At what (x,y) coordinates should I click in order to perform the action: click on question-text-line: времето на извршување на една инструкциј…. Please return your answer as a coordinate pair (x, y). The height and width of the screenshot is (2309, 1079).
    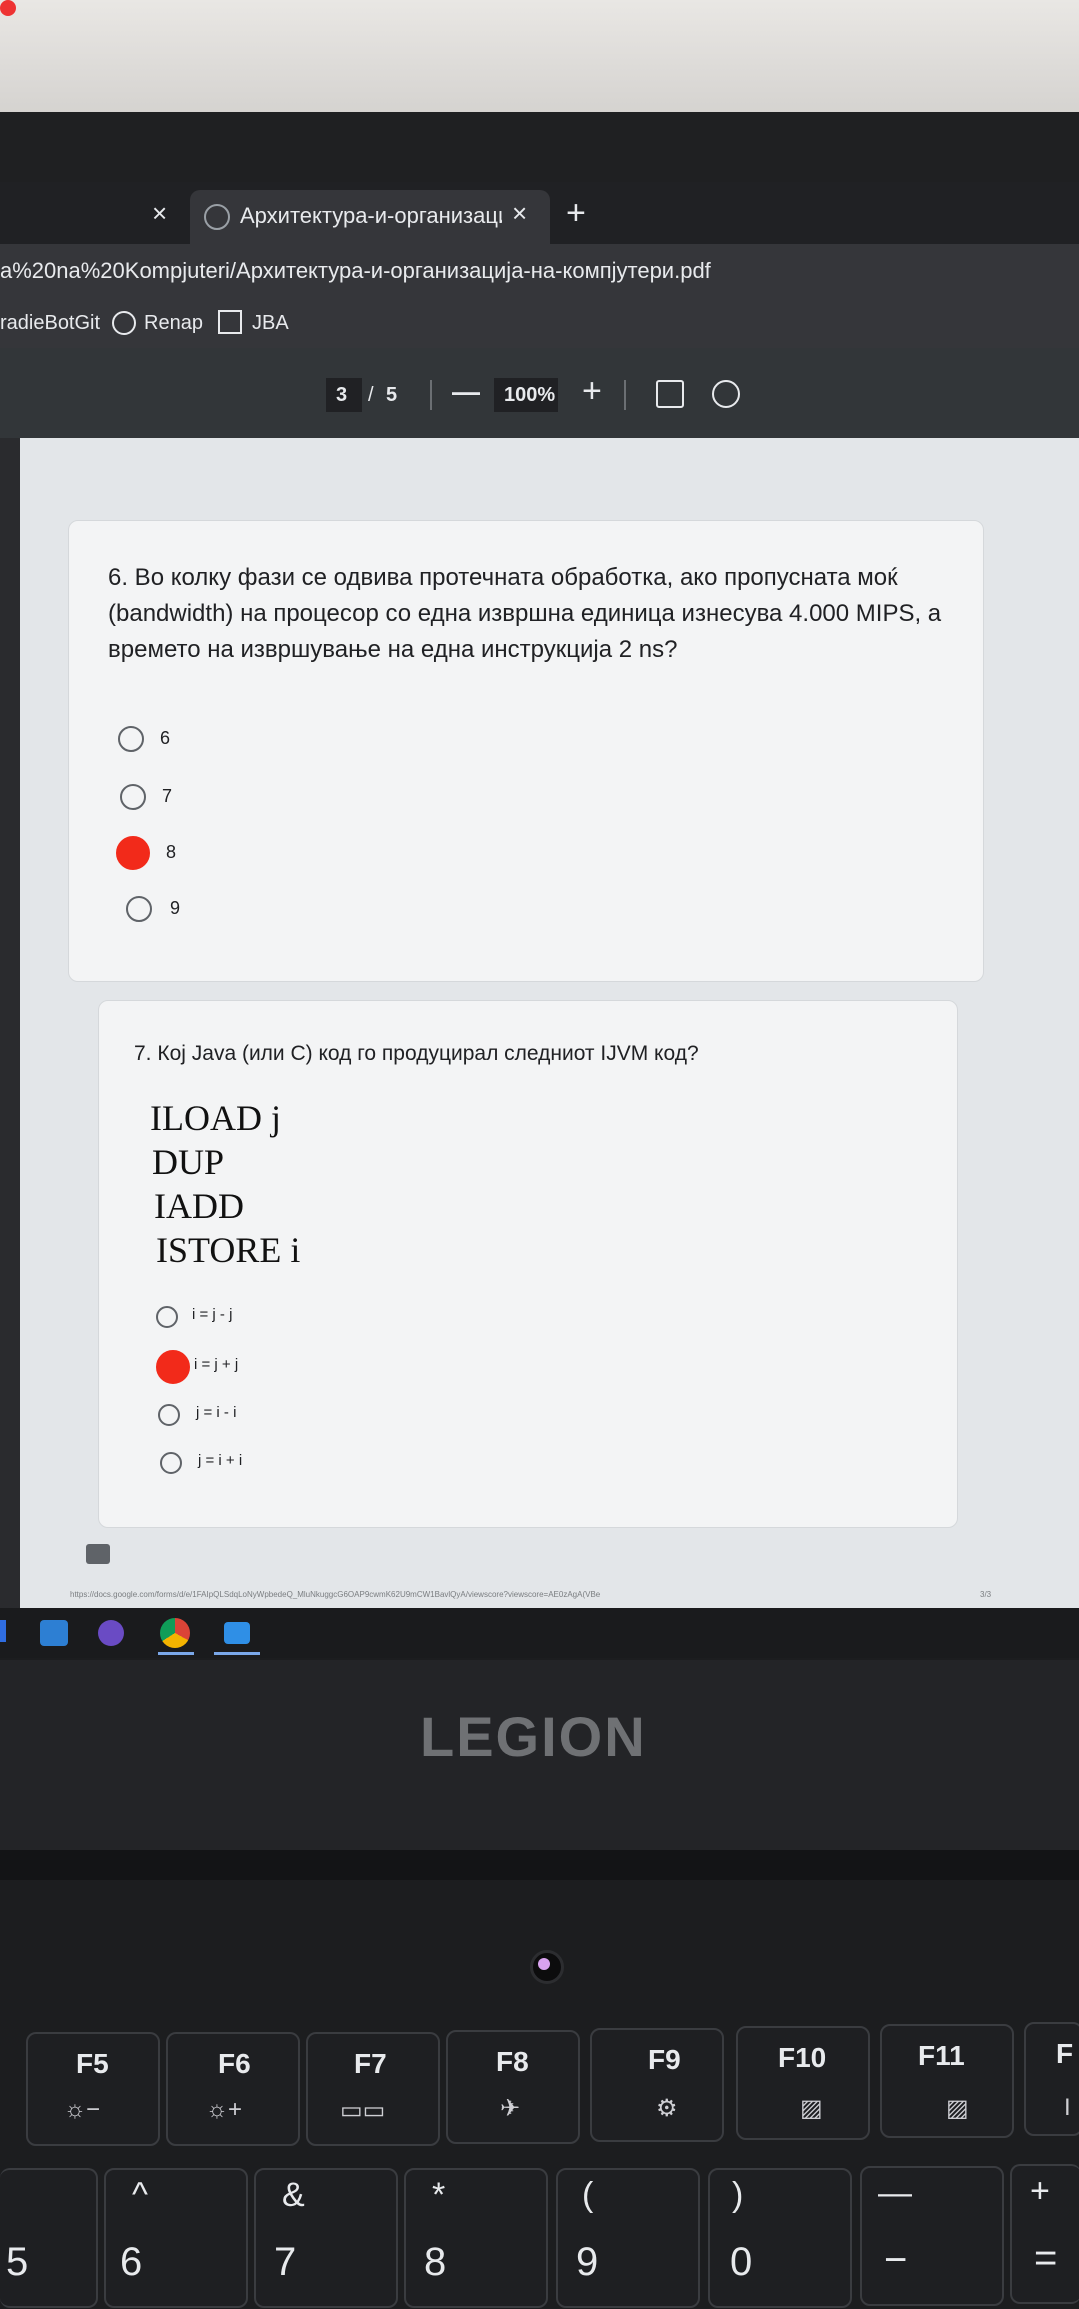
    Looking at the image, I should click on (393, 649).